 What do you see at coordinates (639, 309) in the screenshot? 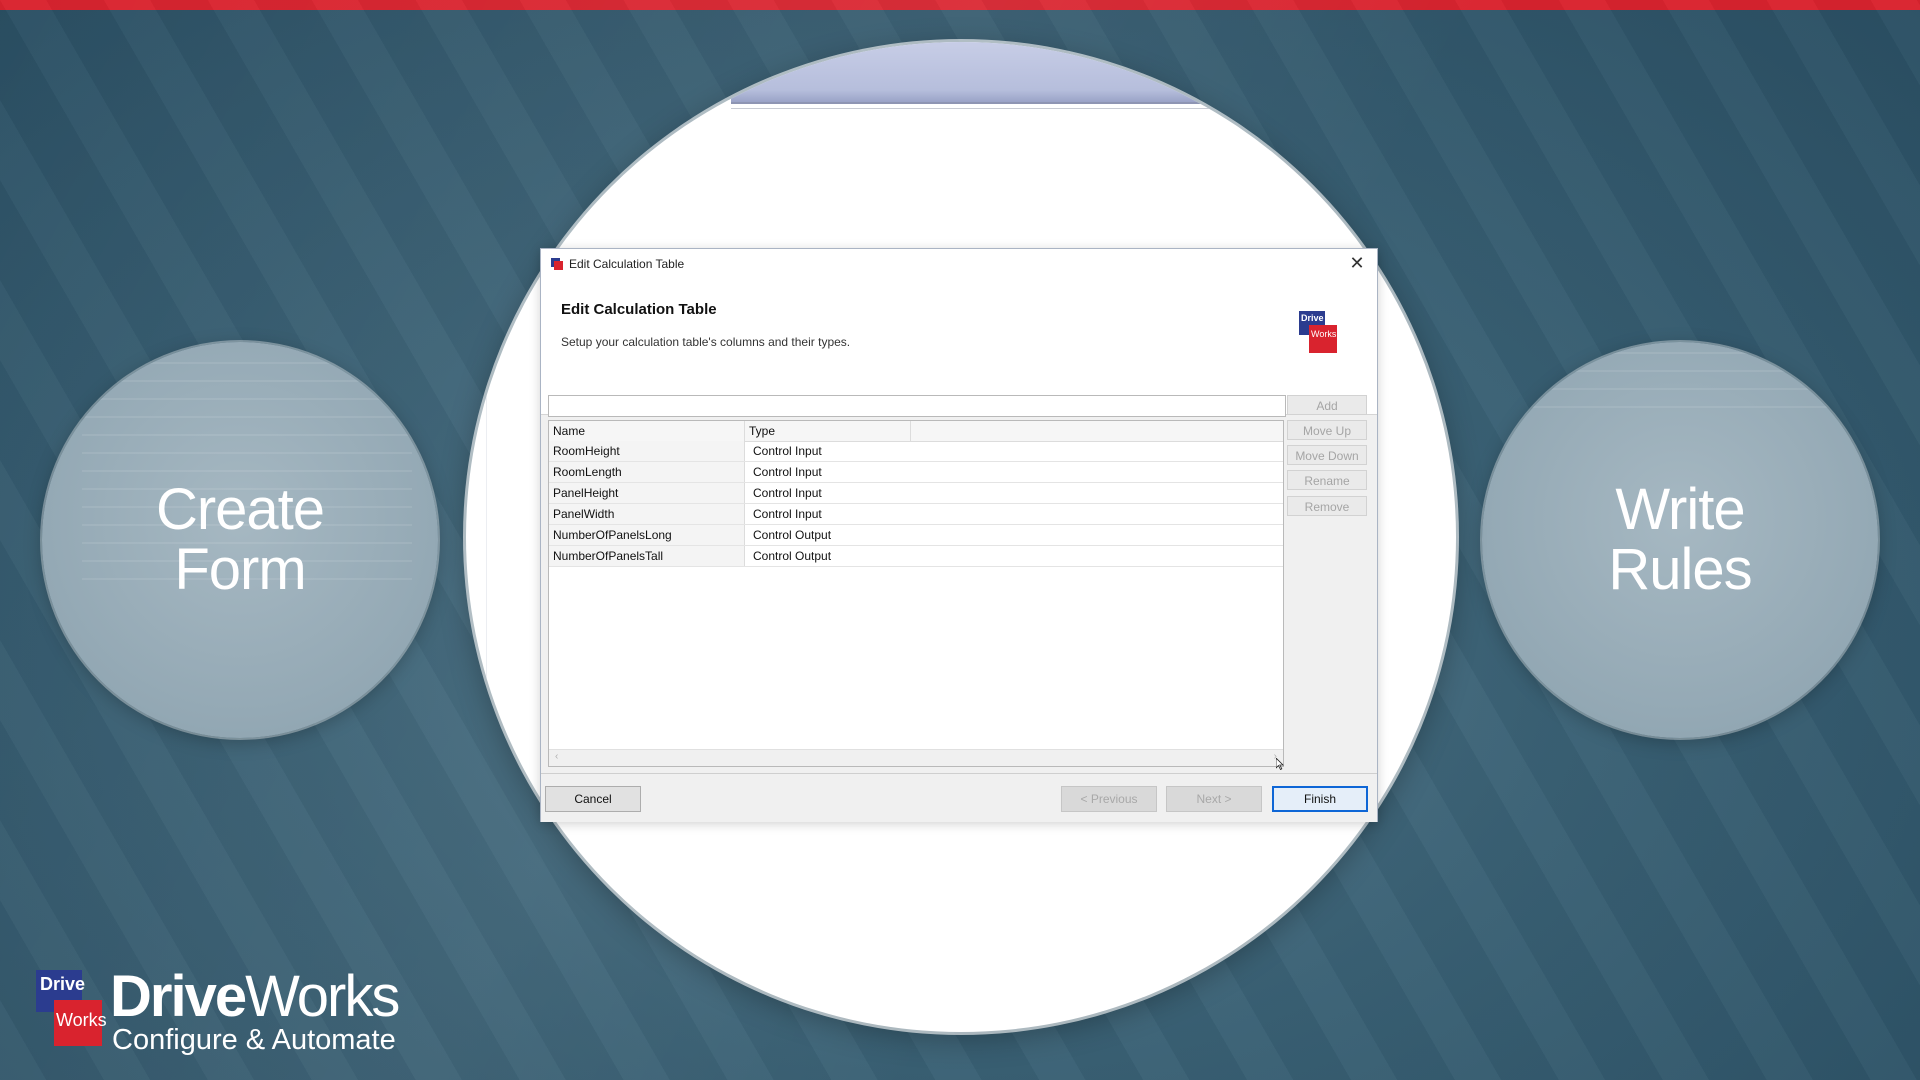
I see `dialog-heading: Edit Calculation Table` at bounding box center [639, 309].